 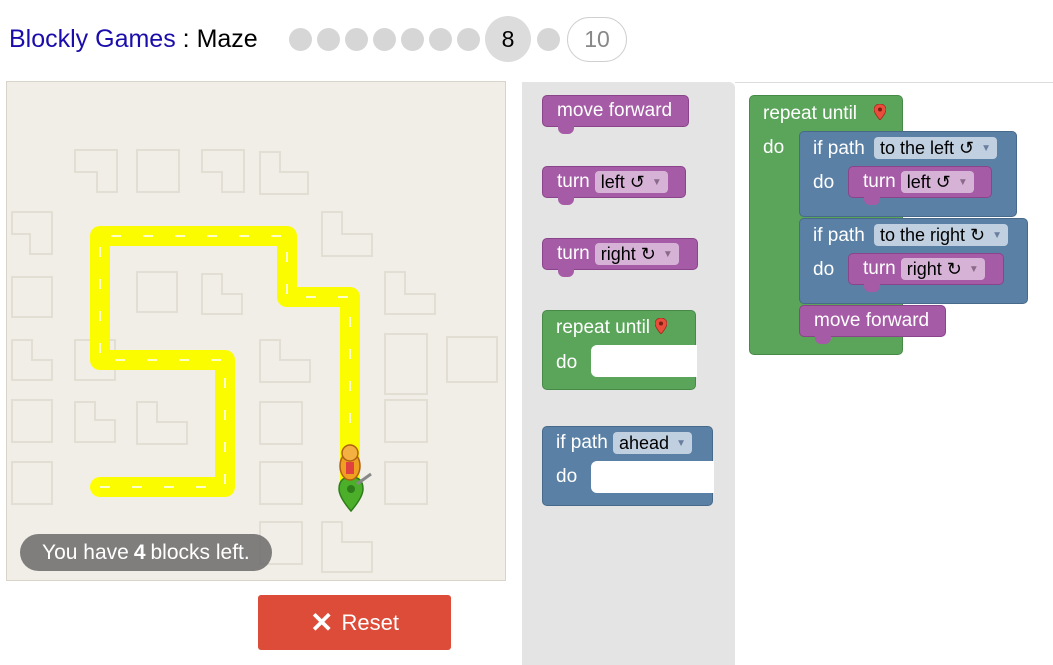 I want to click on if-path-direction-dropdown: ahead ▼, so click(x=652, y=443).